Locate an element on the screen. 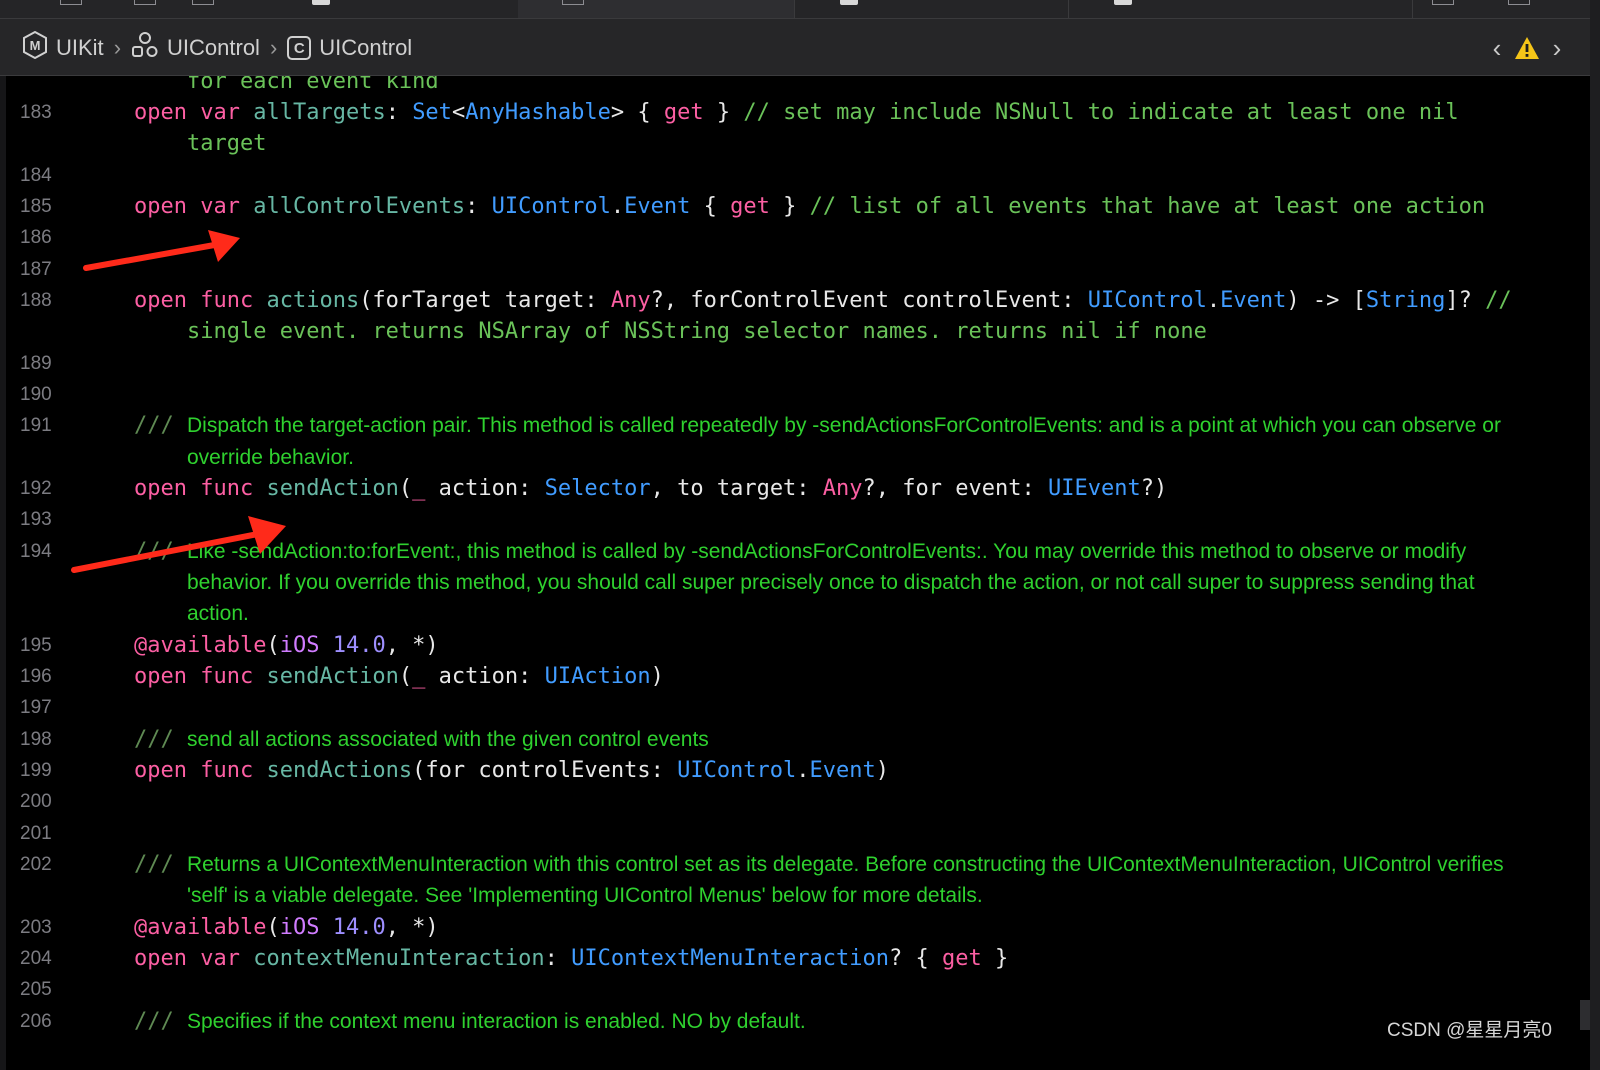 Image resolution: width=1600 pixels, height=1070 pixels. line-number: 199 is located at coordinates (36, 770).